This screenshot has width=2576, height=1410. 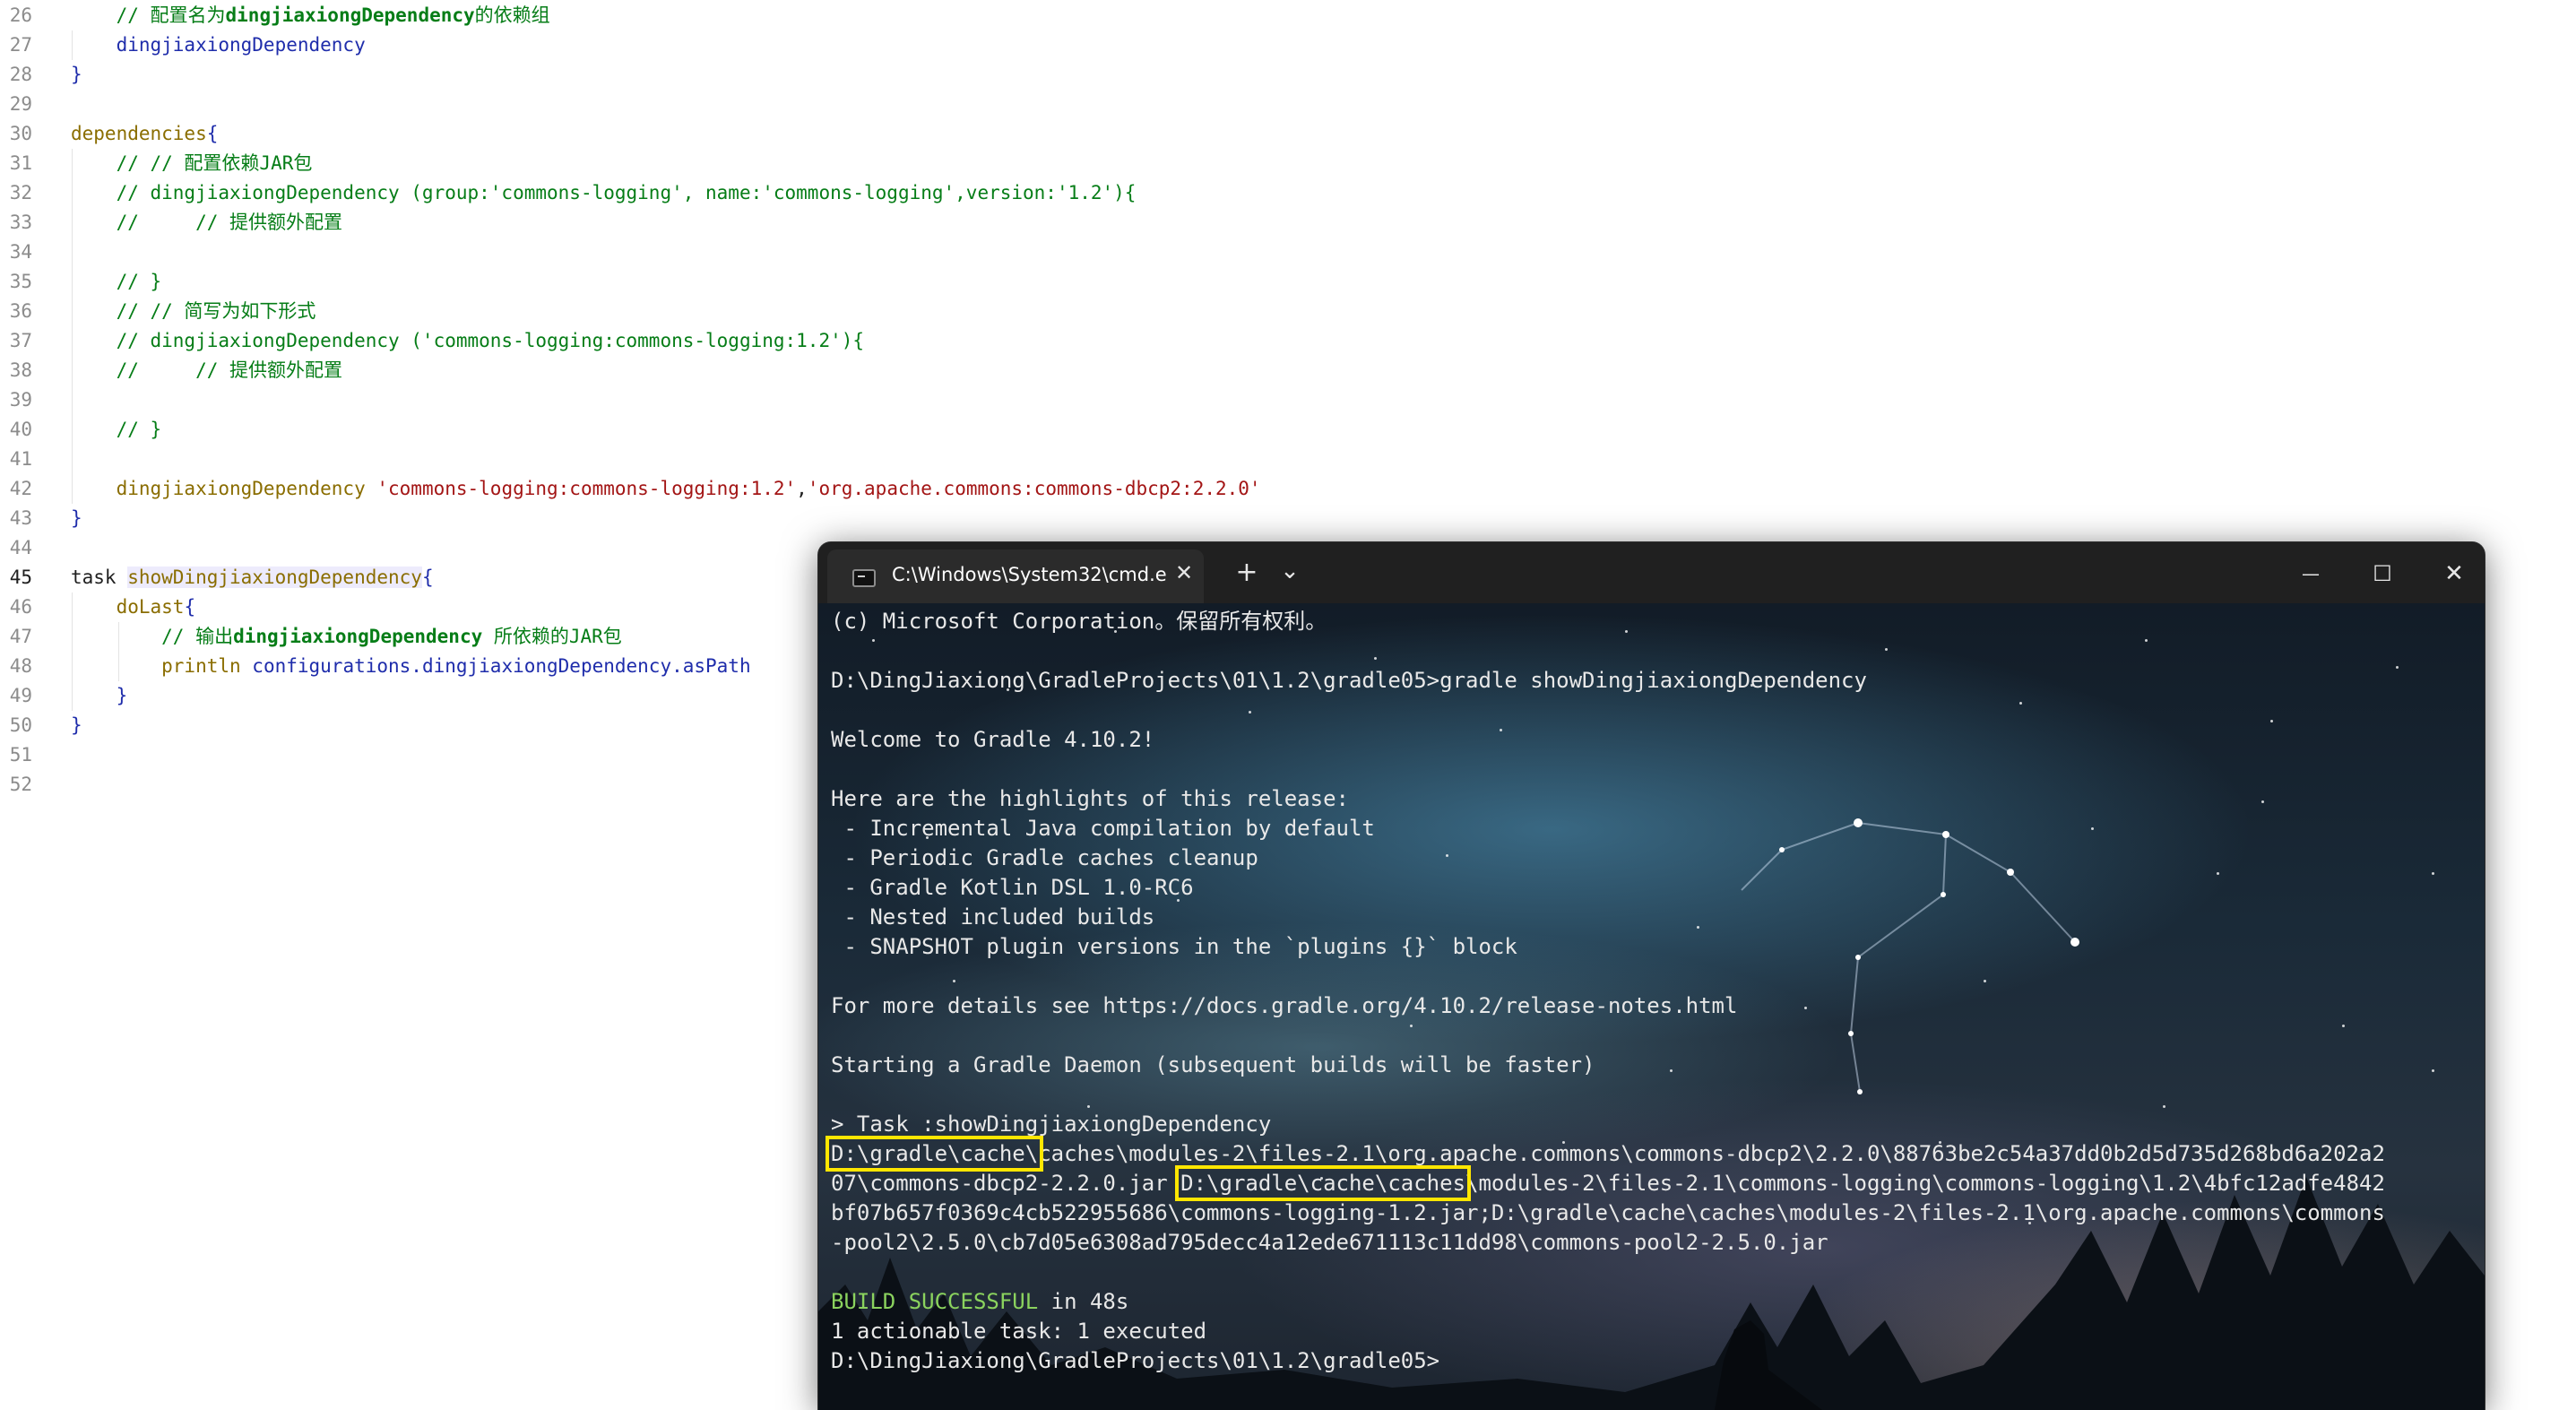 What do you see at coordinates (992, 740) in the screenshot?
I see `terminal-line: Welcome to Gradle 4.10.2!` at bounding box center [992, 740].